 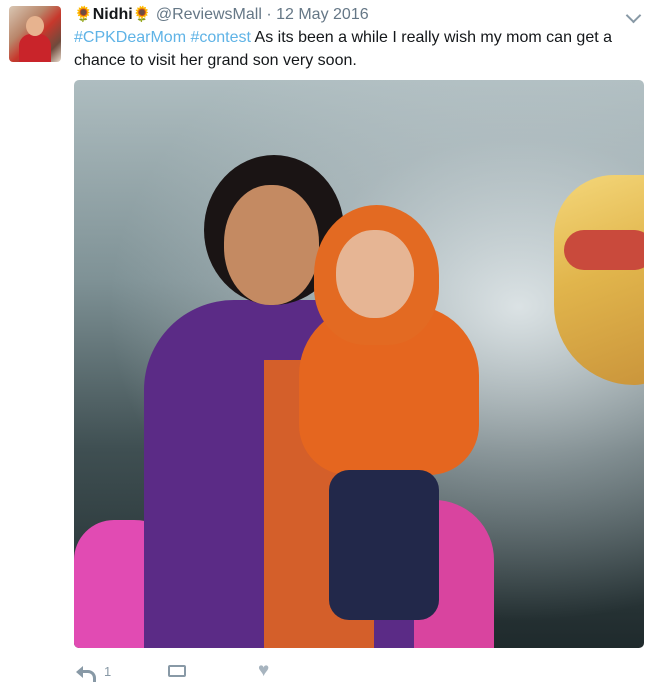 What do you see at coordinates (113, 14) in the screenshot?
I see `author-name: Nidhi` at bounding box center [113, 14].